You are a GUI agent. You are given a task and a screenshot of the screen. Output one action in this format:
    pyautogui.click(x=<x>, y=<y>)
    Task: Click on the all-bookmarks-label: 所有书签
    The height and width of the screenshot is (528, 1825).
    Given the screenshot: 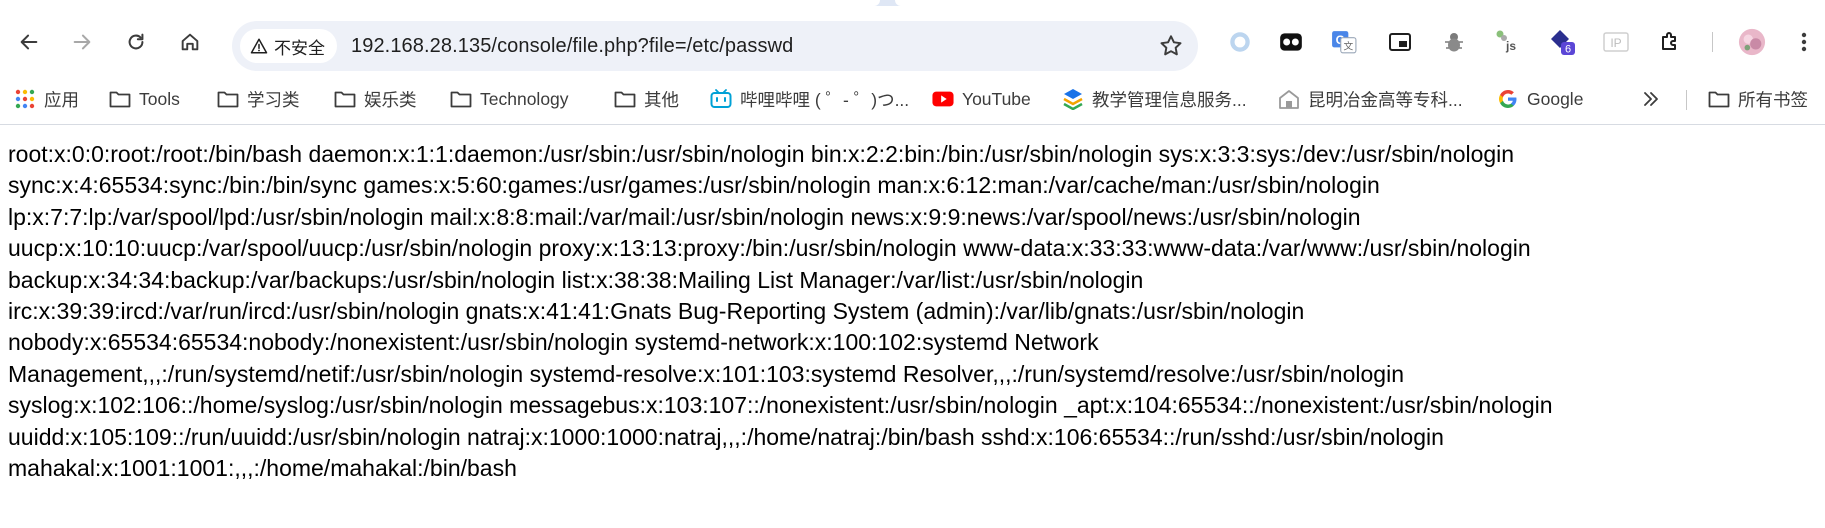 What is the action you would take?
    pyautogui.click(x=1773, y=99)
    